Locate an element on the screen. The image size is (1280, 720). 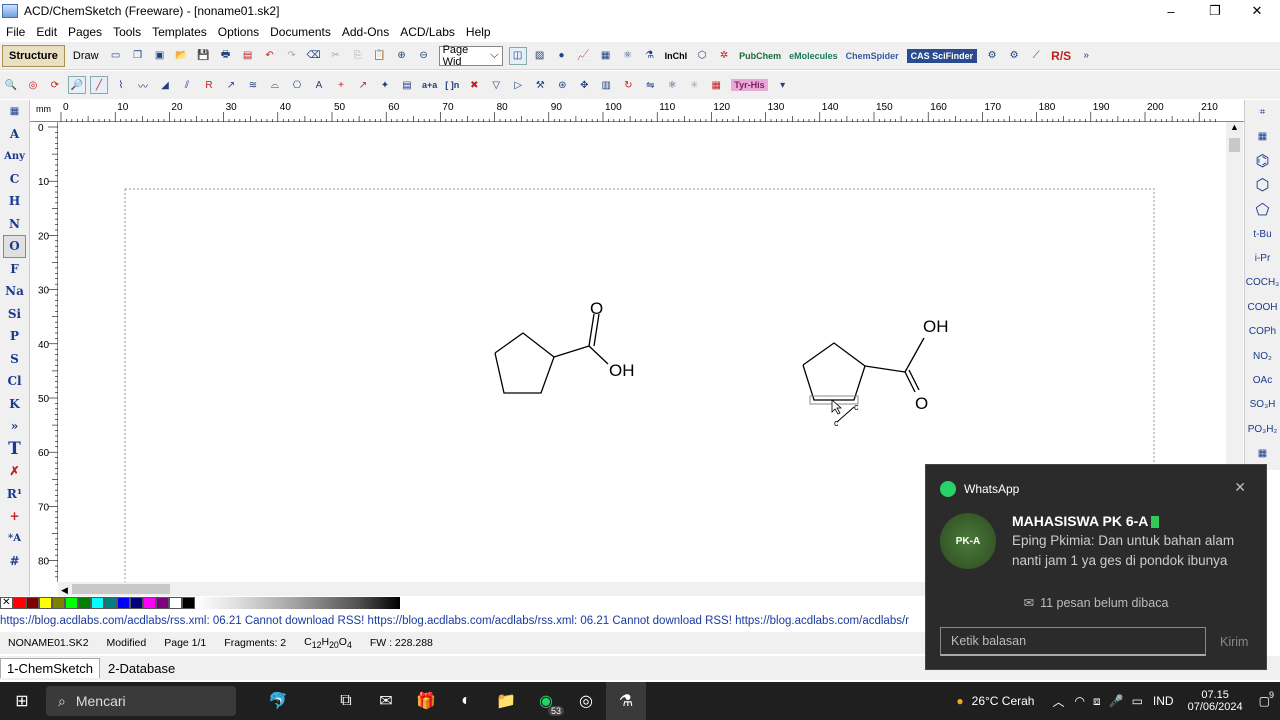
print-icon: 🖶 is located at coordinates (226, 56).